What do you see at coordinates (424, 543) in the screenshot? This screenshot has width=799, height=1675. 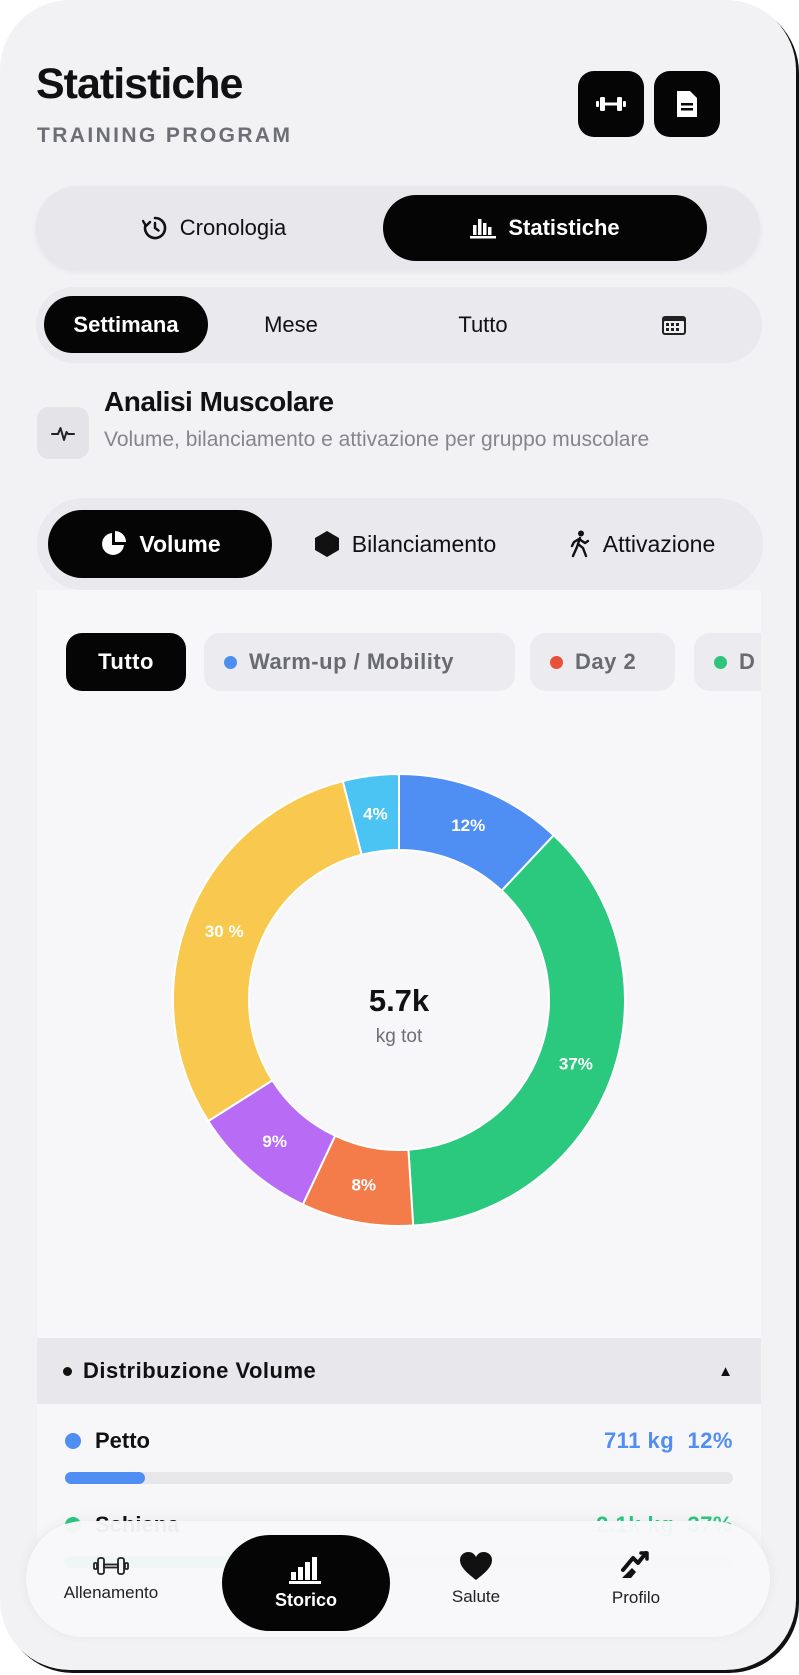 I see `tab-bilanciamento-label: Bilanciamento` at bounding box center [424, 543].